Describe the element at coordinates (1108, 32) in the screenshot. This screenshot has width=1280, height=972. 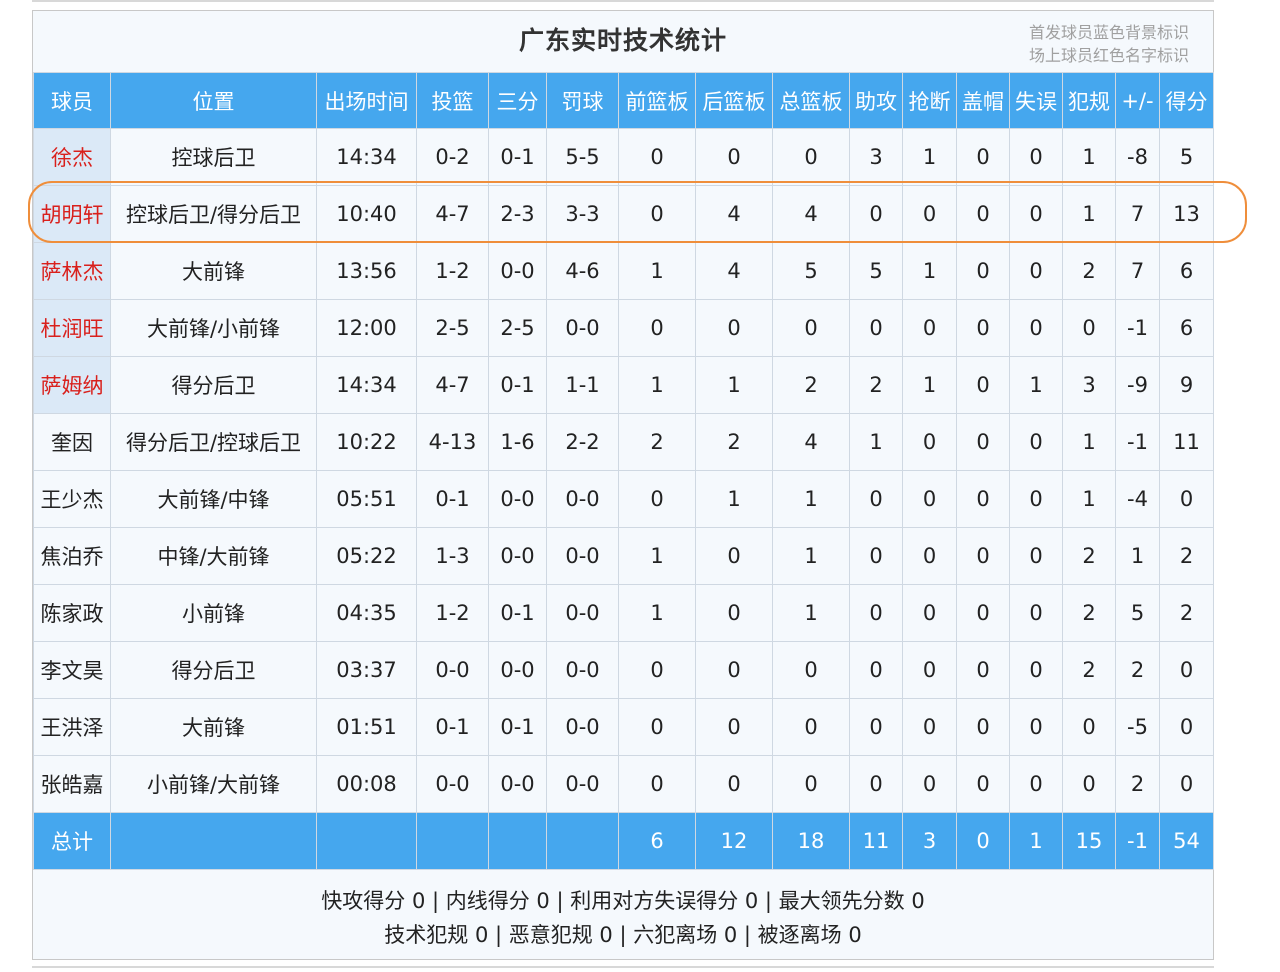
I see `legend-starter: 首发球员蓝色背景标识` at that location.